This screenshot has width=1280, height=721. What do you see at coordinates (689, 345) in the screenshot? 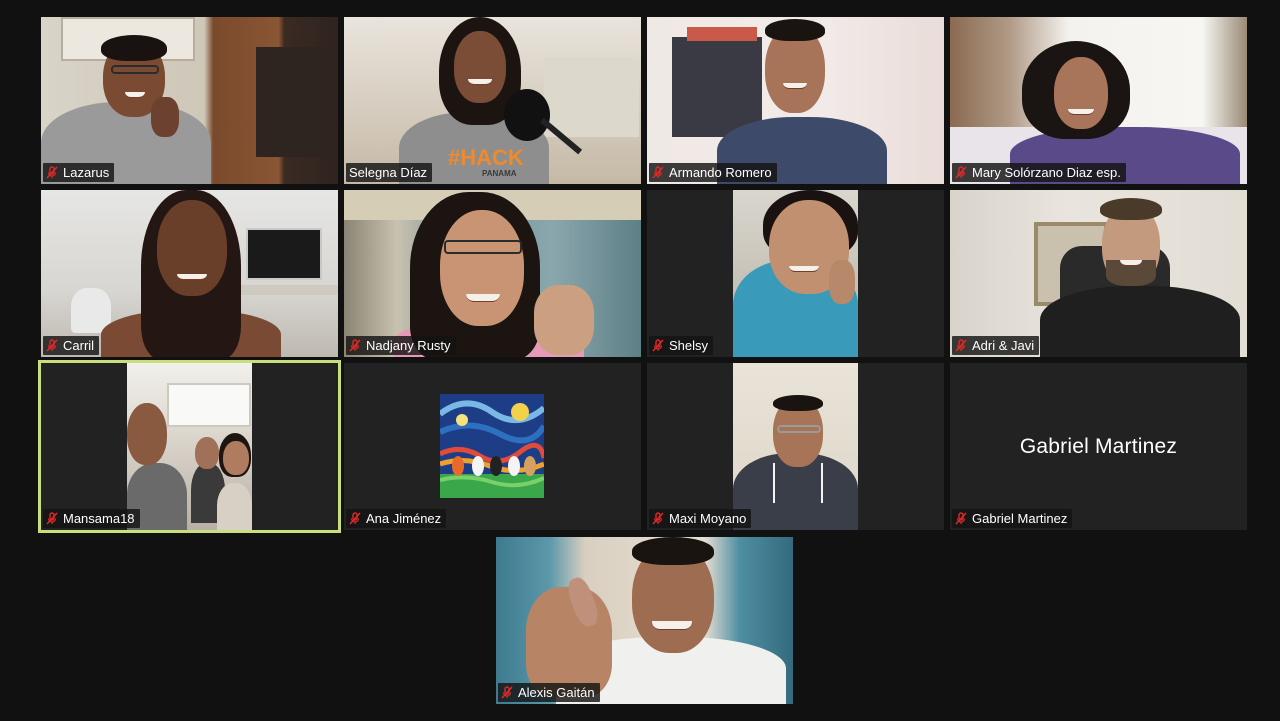
I see `participant-name: Shelsy` at bounding box center [689, 345].